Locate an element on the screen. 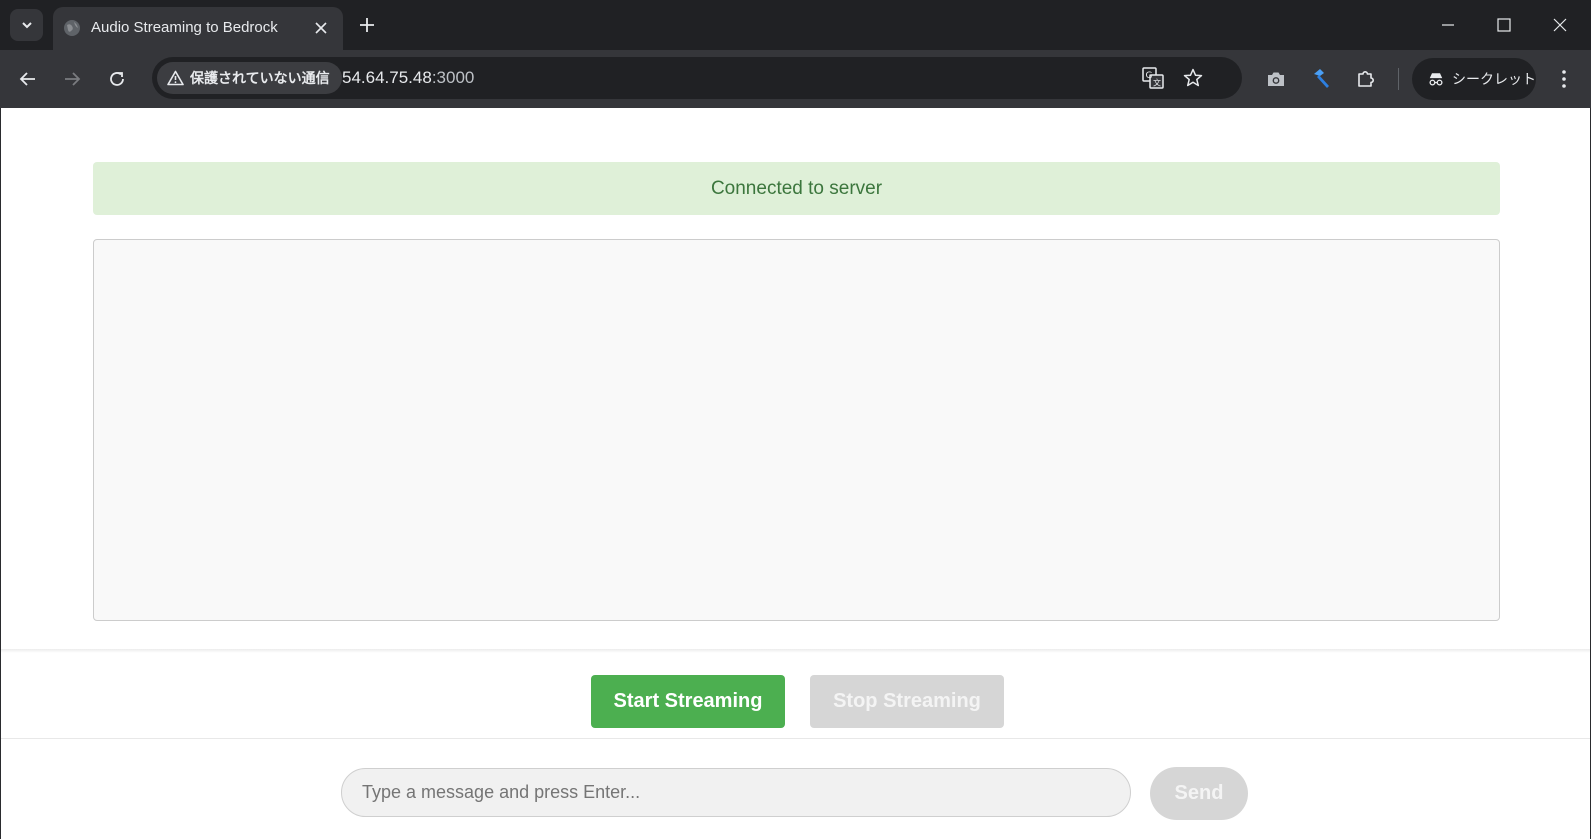 Image resolution: width=1591 pixels, height=839 pixels. minimize-icon is located at coordinates (1448, 25).